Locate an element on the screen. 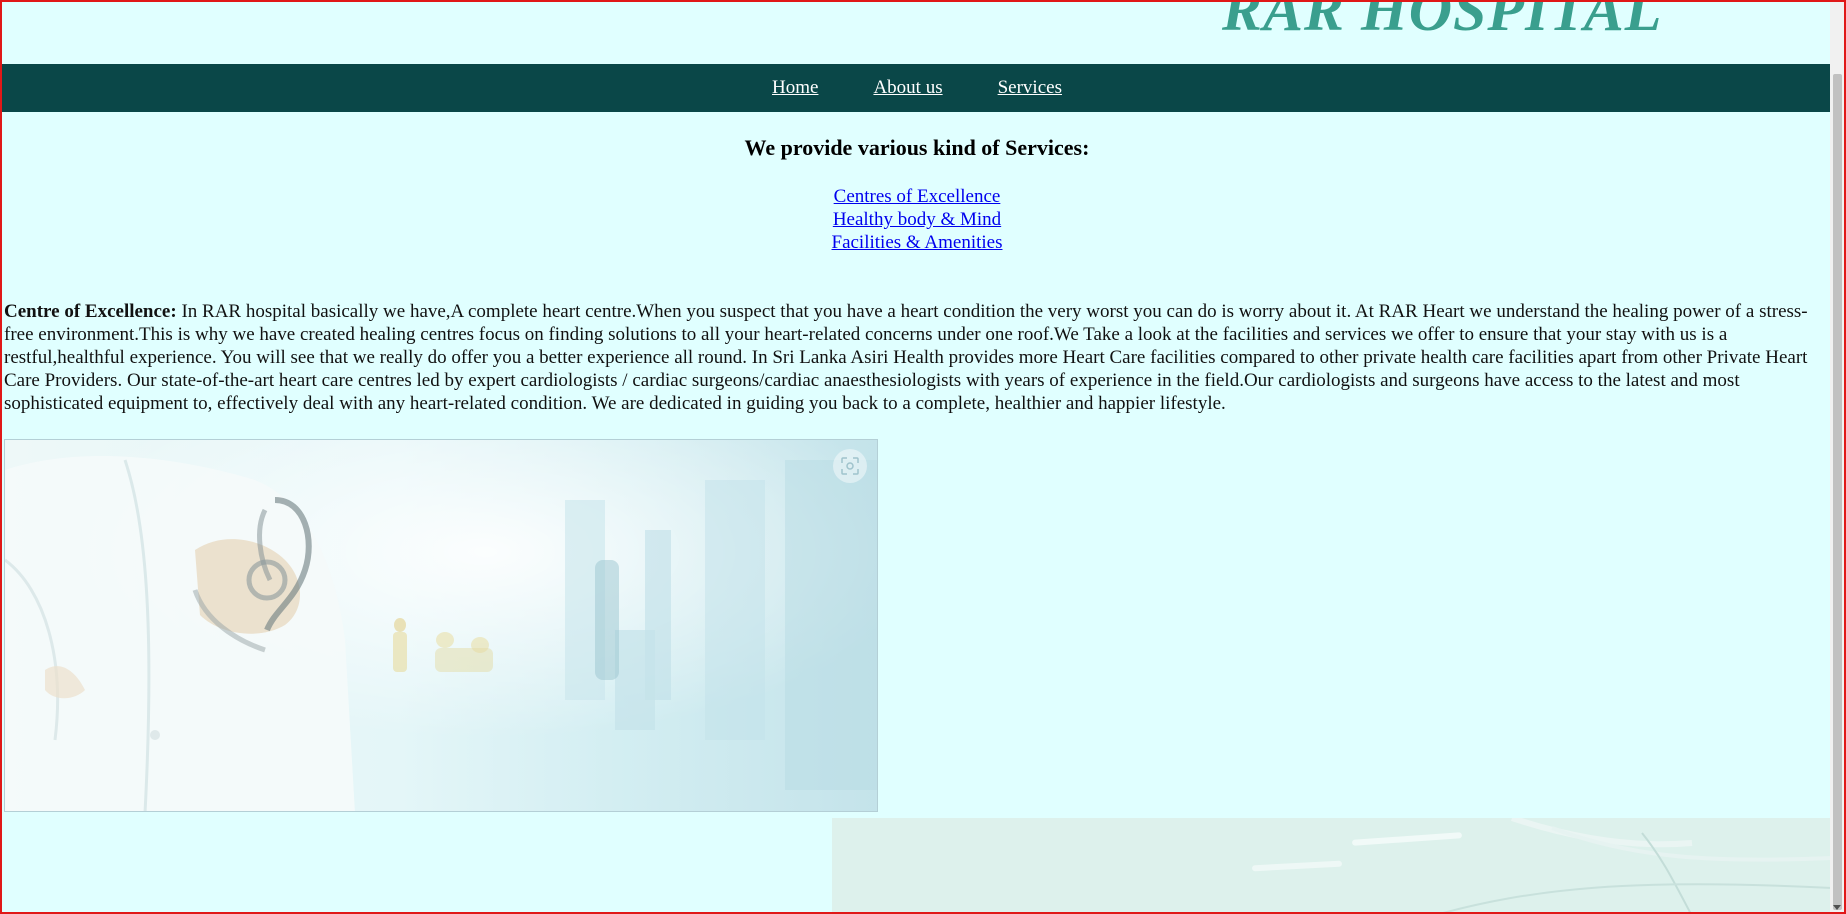 The height and width of the screenshot is (914, 1846). hospital-ceiling-photo is located at coordinates (1332, 865).